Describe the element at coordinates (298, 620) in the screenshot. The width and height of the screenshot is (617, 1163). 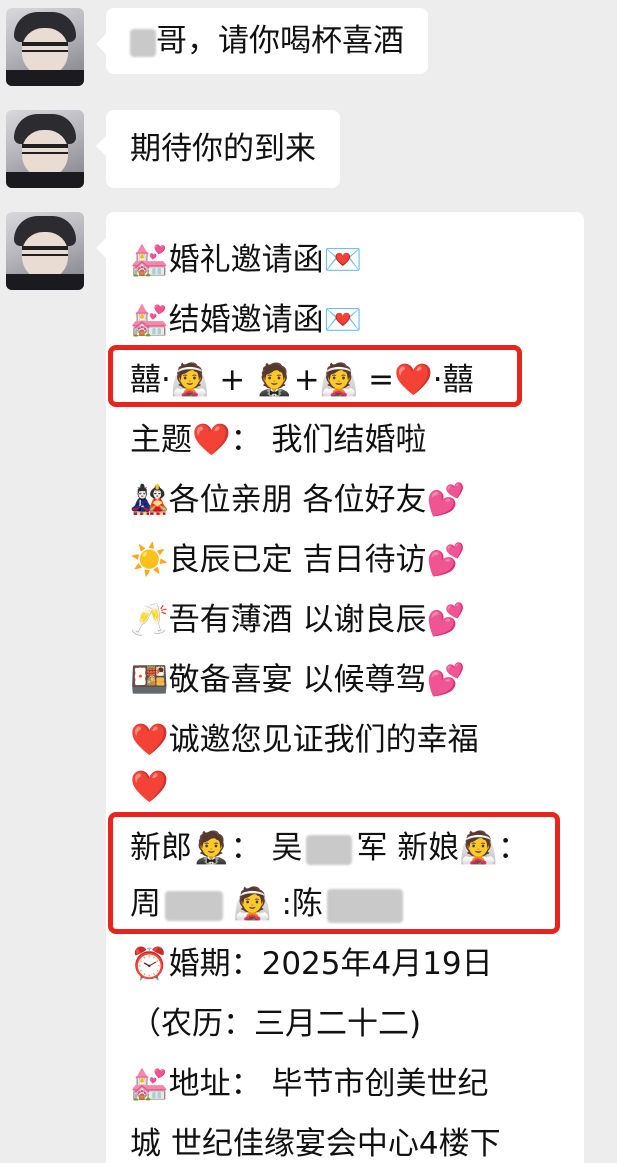
I see `invitation-line: 🥂吾有薄酒 以谢良辰💕` at that location.